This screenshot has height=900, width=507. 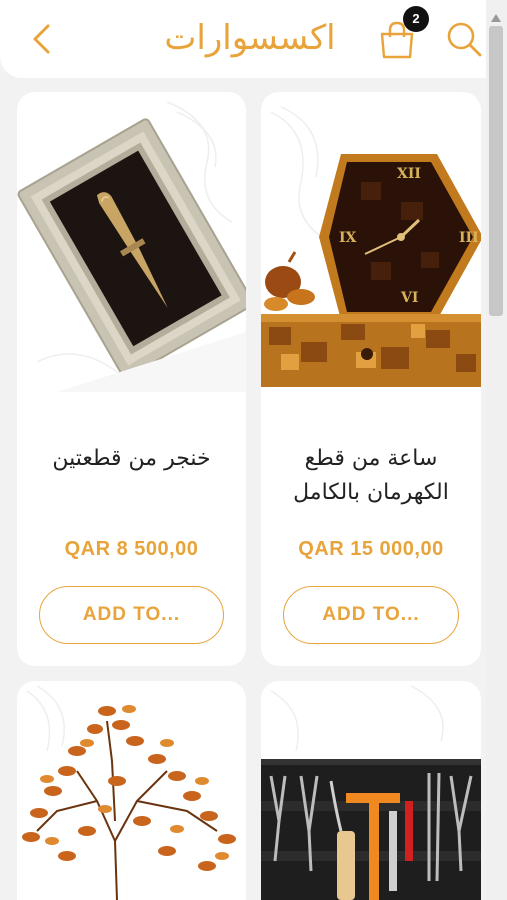 I want to click on product-name: ساعة من قطع الكهرمان بالكامل, so click(x=371, y=476).